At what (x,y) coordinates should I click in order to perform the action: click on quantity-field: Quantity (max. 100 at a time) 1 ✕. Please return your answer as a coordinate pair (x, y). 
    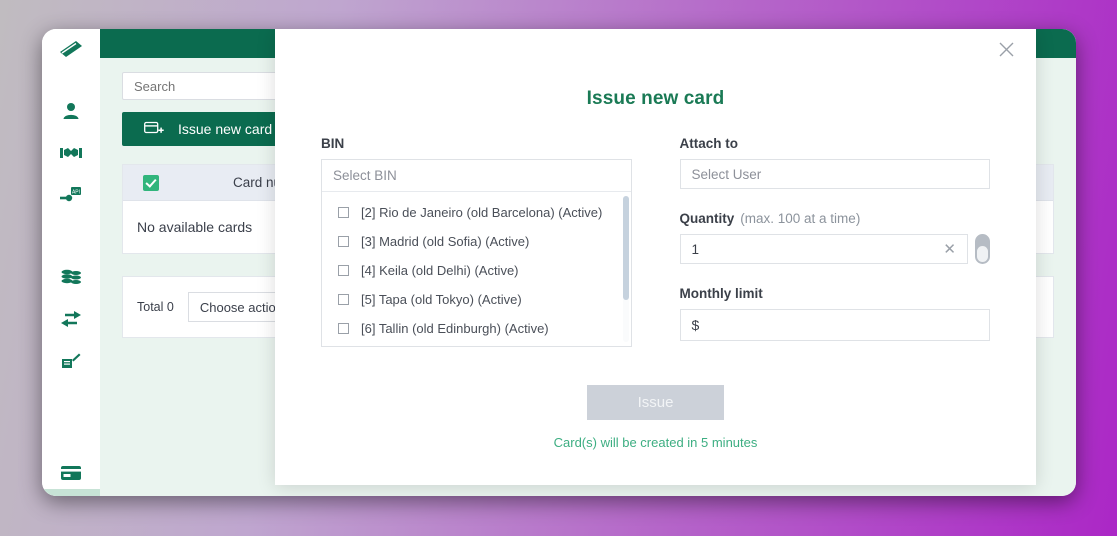
    Looking at the image, I should click on (835, 237).